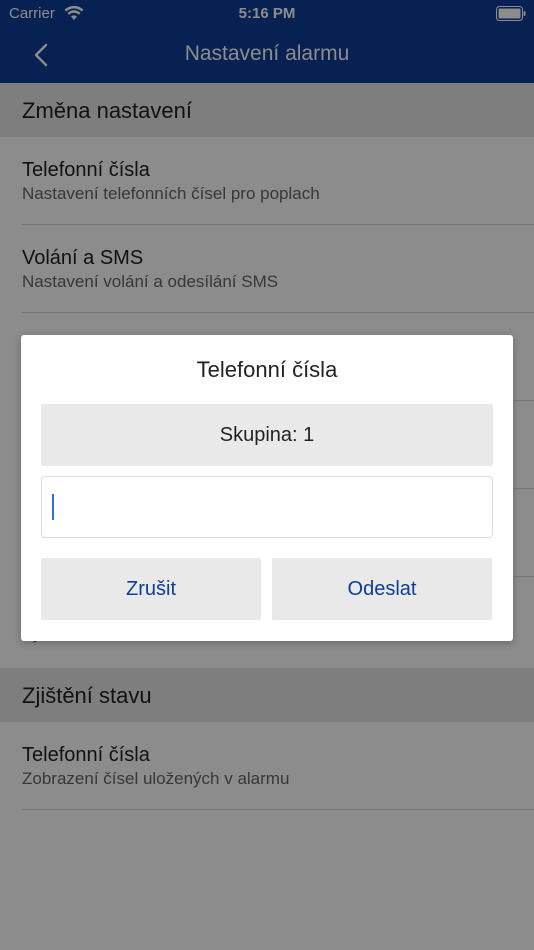  I want to click on group-label: Skupina: 1, so click(267, 435).